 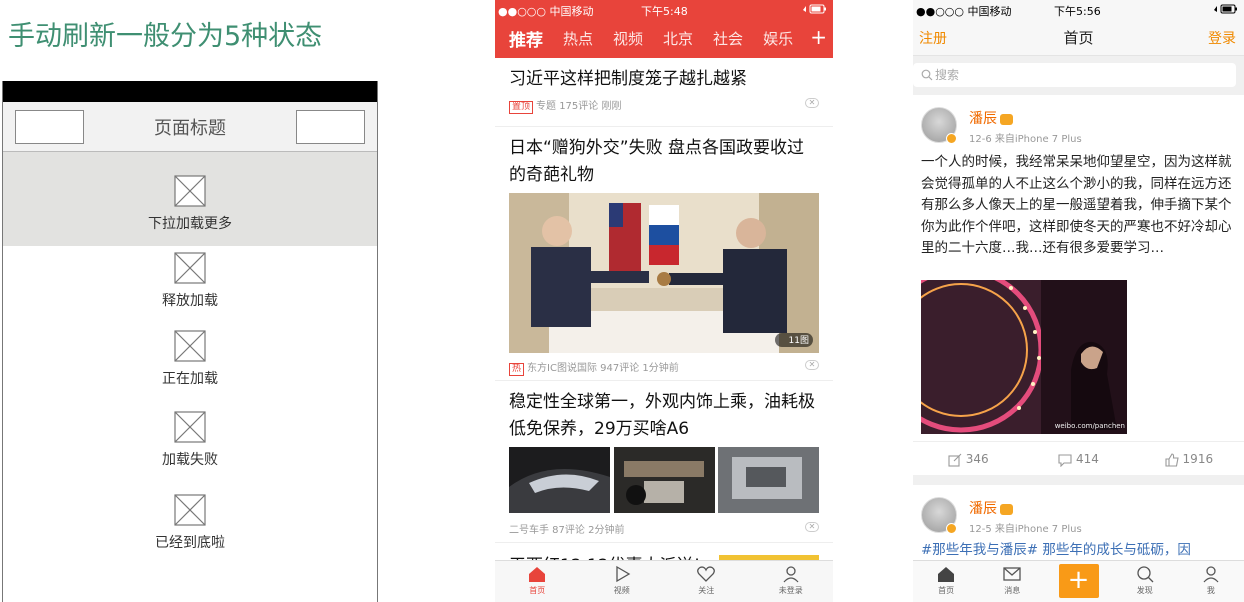 What do you see at coordinates (968, 458) in the screenshot?
I see `repost-button: 346` at bounding box center [968, 458].